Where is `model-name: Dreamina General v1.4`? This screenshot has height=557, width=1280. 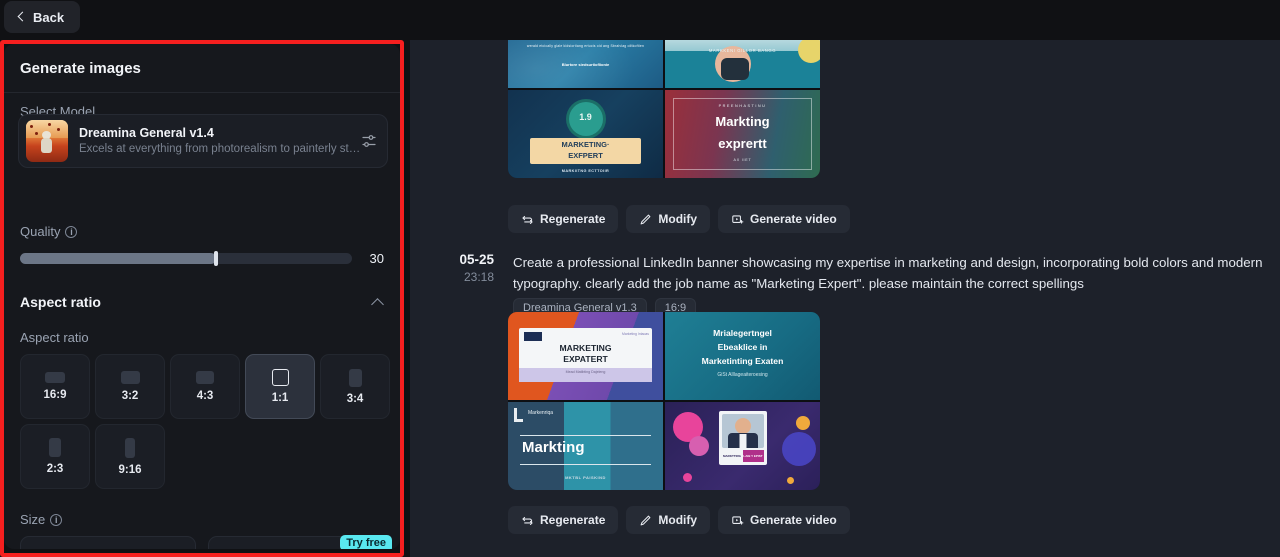 model-name: Dreamina General v1.4 is located at coordinates (146, 133).